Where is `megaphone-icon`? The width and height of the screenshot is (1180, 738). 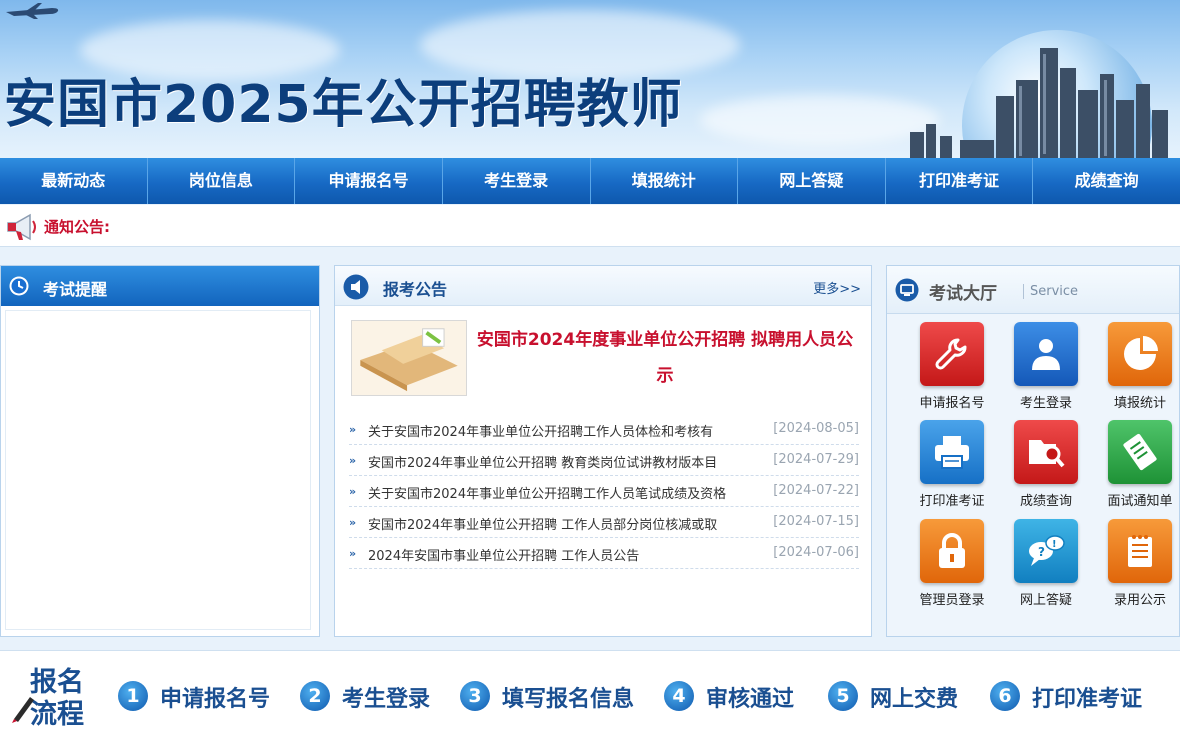 megaphone-icon is located at coordinates (21, 227).